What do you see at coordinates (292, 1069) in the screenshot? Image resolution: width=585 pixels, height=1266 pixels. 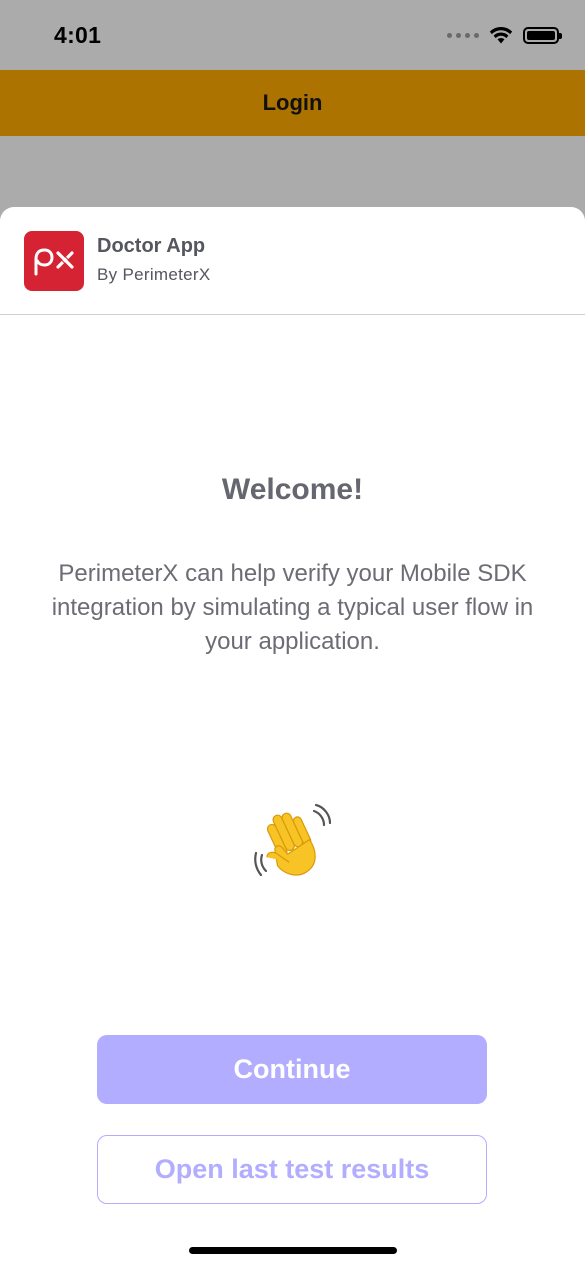 I see `continue-button: Continue` at bounding box center [292, 1069].